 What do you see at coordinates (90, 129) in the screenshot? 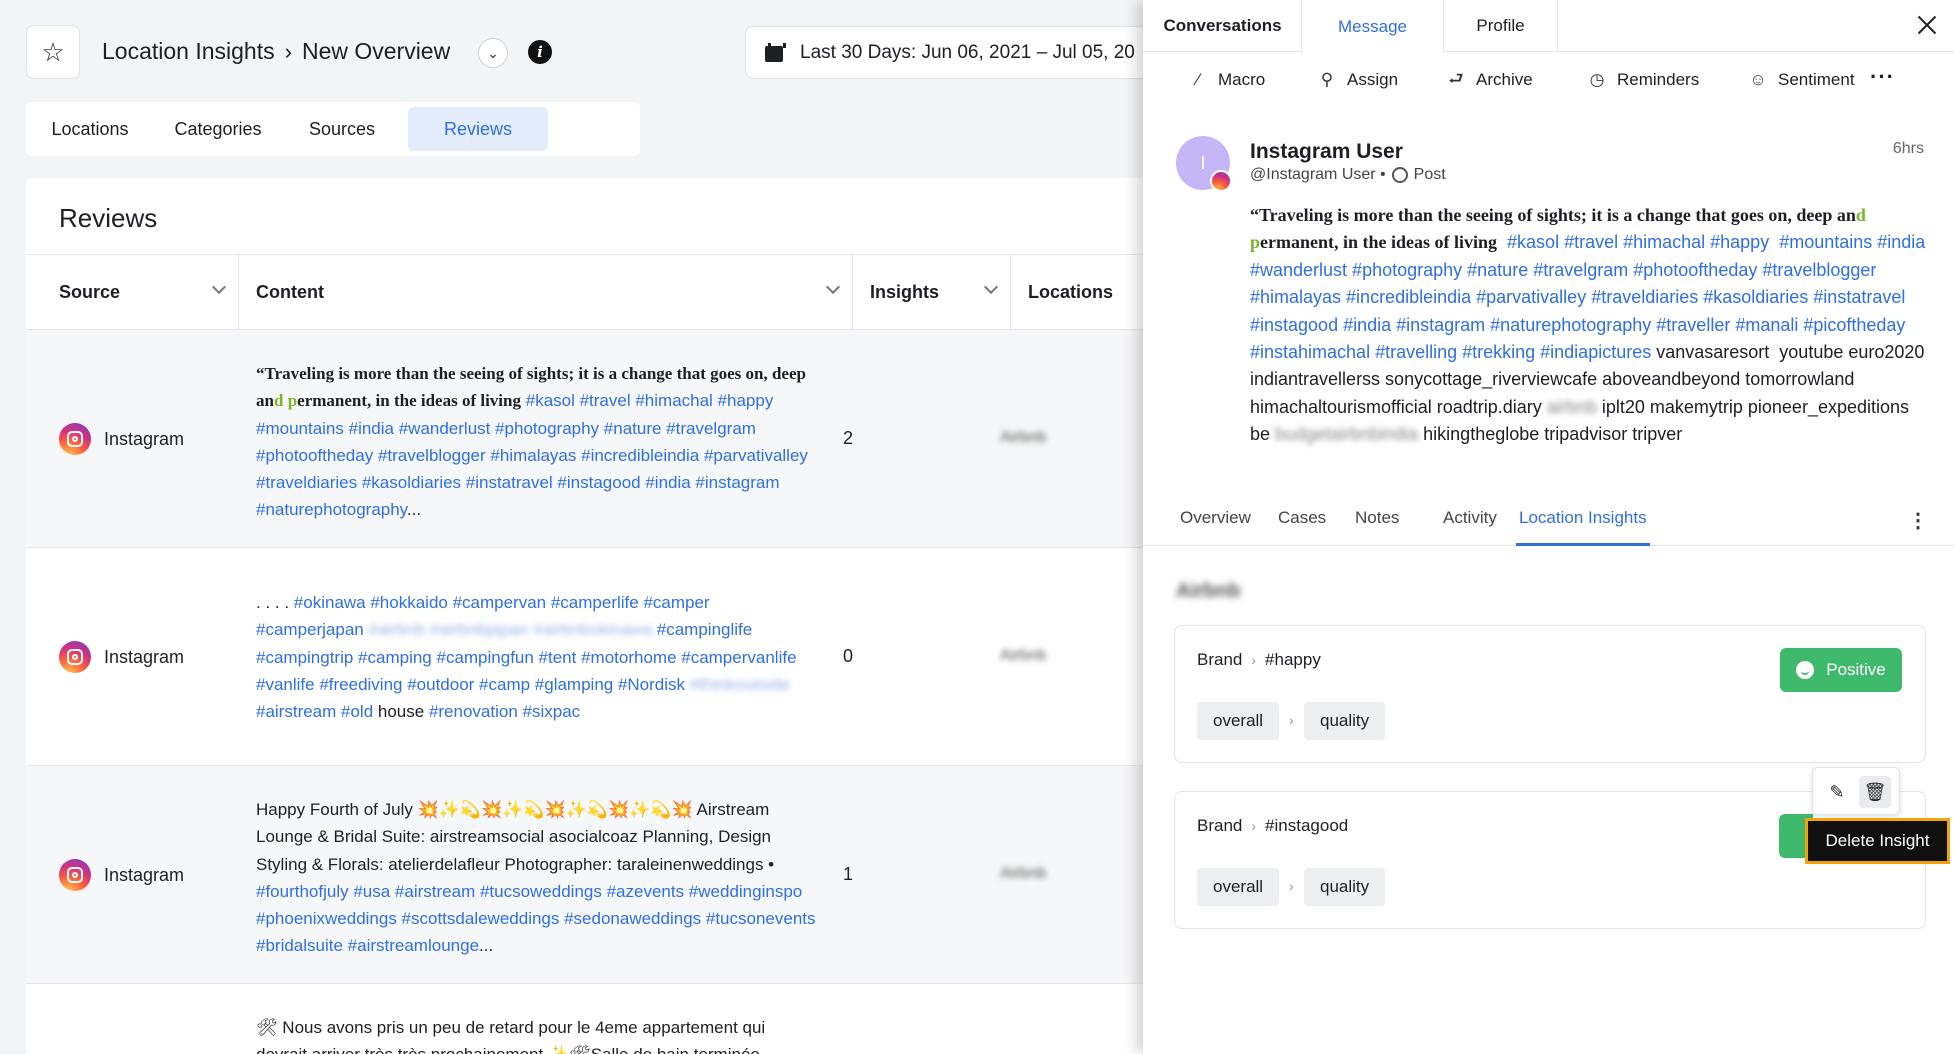
I see `tab-locations: Locations` at bounding box center [90, 129].